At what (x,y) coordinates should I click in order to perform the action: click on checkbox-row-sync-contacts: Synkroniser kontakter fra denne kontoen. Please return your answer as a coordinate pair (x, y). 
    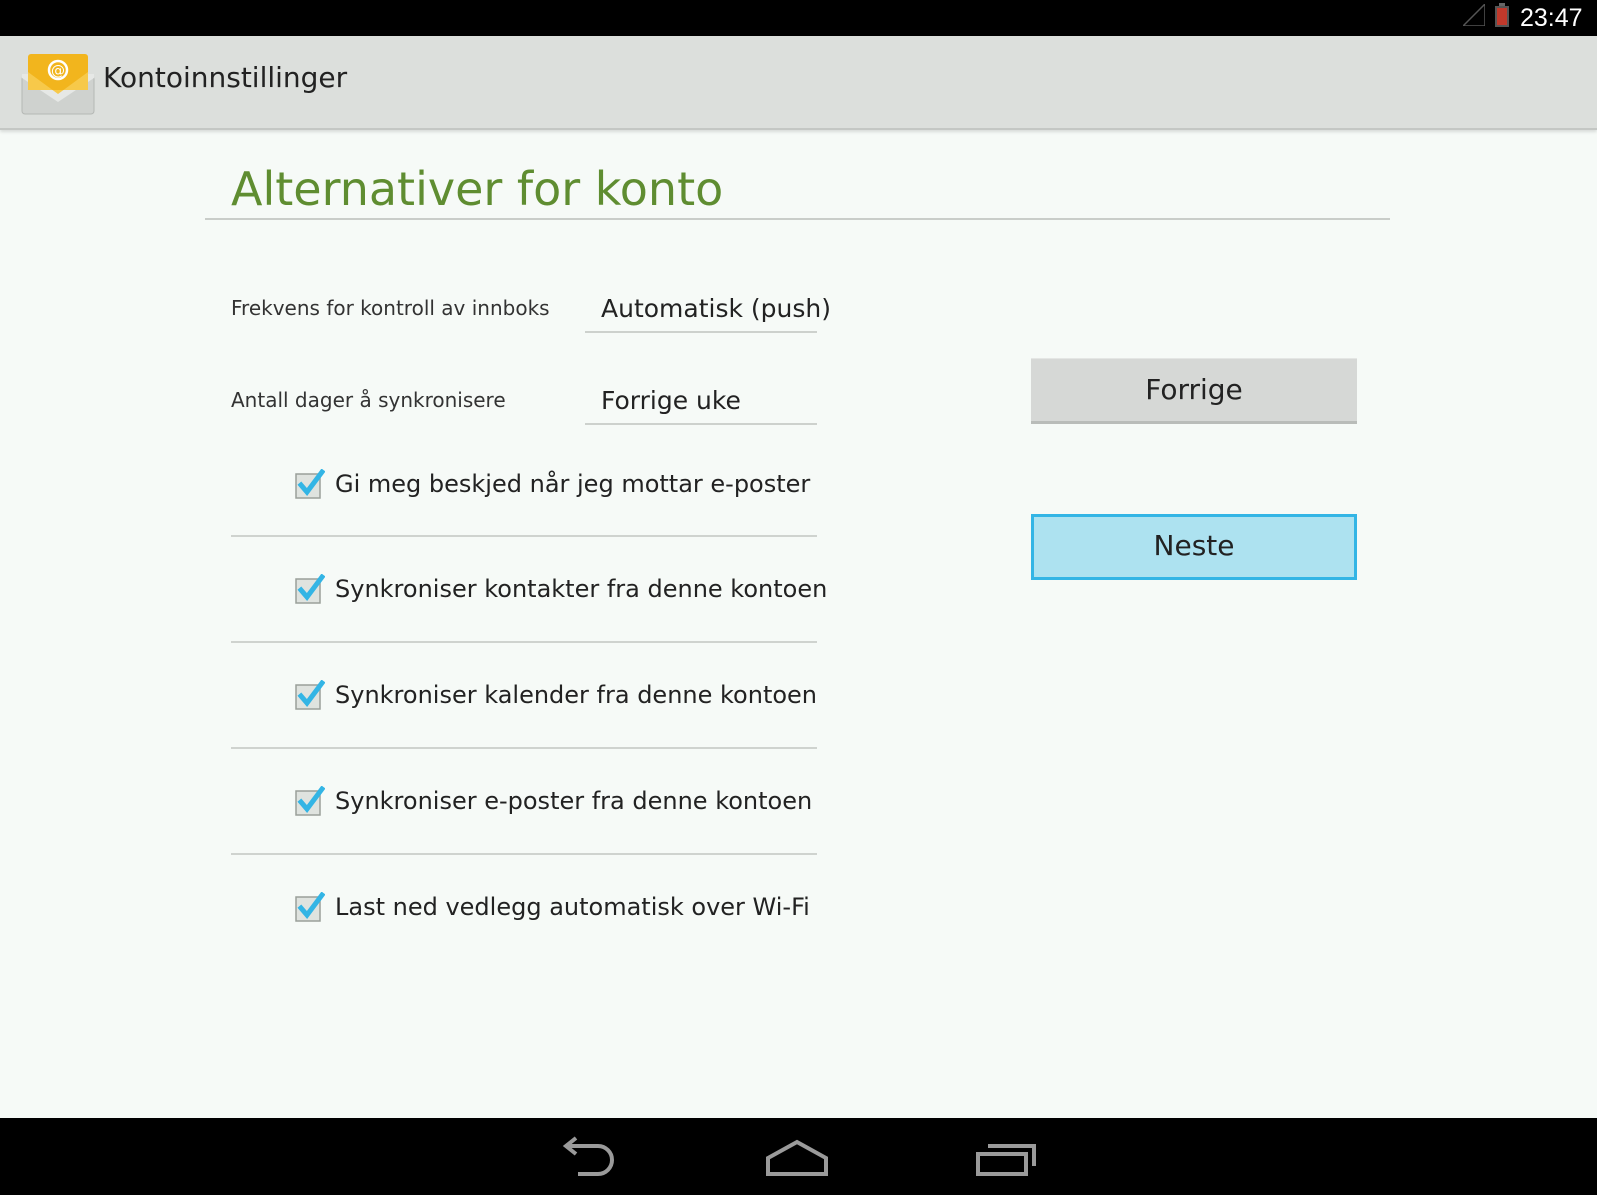
    Looking at the image, I should click on (529, 590).